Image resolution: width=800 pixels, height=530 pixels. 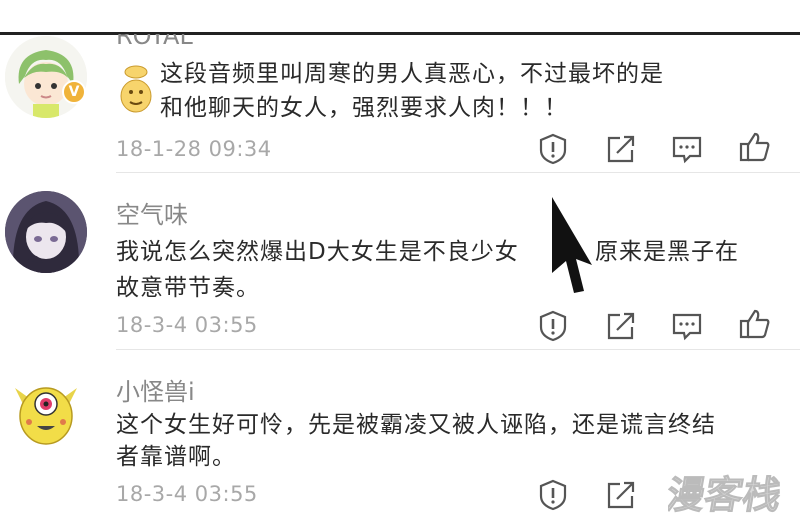 I want to click on username: 小怪兽i, so click(x=155, y=389).